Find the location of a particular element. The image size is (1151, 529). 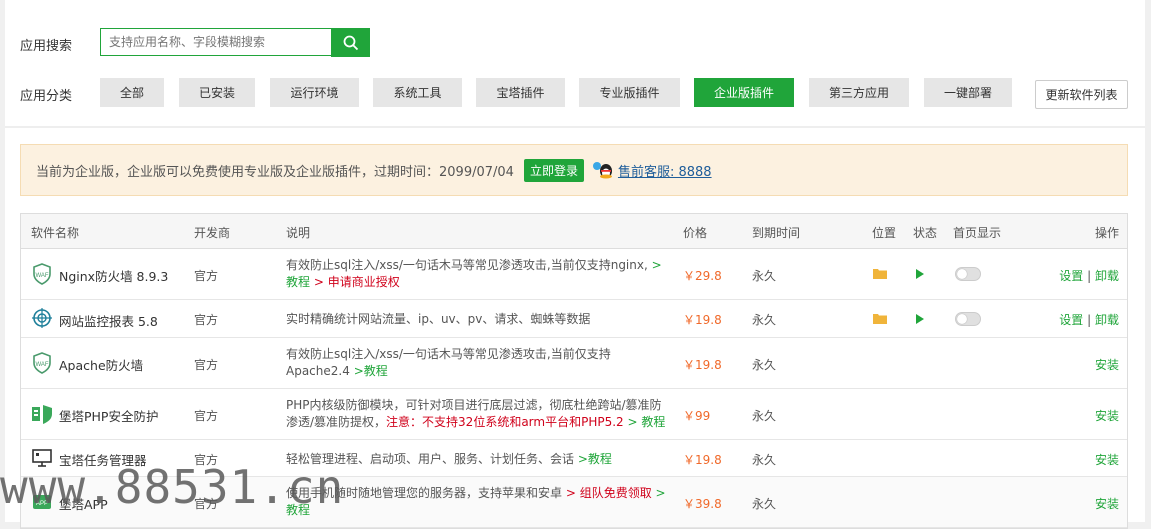

description-text-2: Apache2.4 is located at coordinates (318, 371).